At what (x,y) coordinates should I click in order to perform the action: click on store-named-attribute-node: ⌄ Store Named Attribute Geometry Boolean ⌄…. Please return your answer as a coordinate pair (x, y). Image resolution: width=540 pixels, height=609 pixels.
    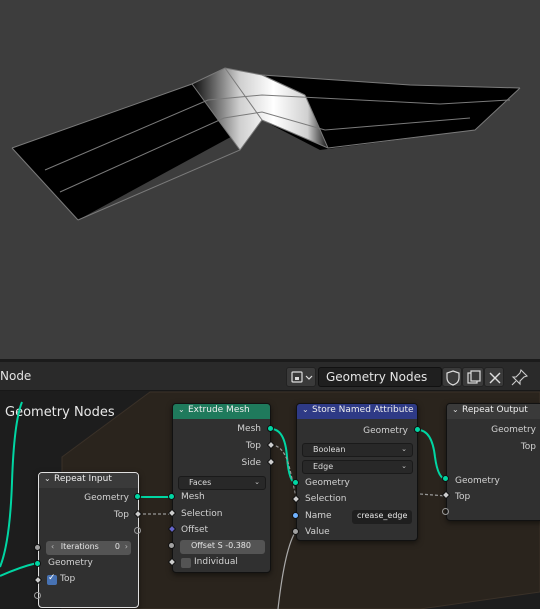
    Looking at the image, I should click on (357, 472).